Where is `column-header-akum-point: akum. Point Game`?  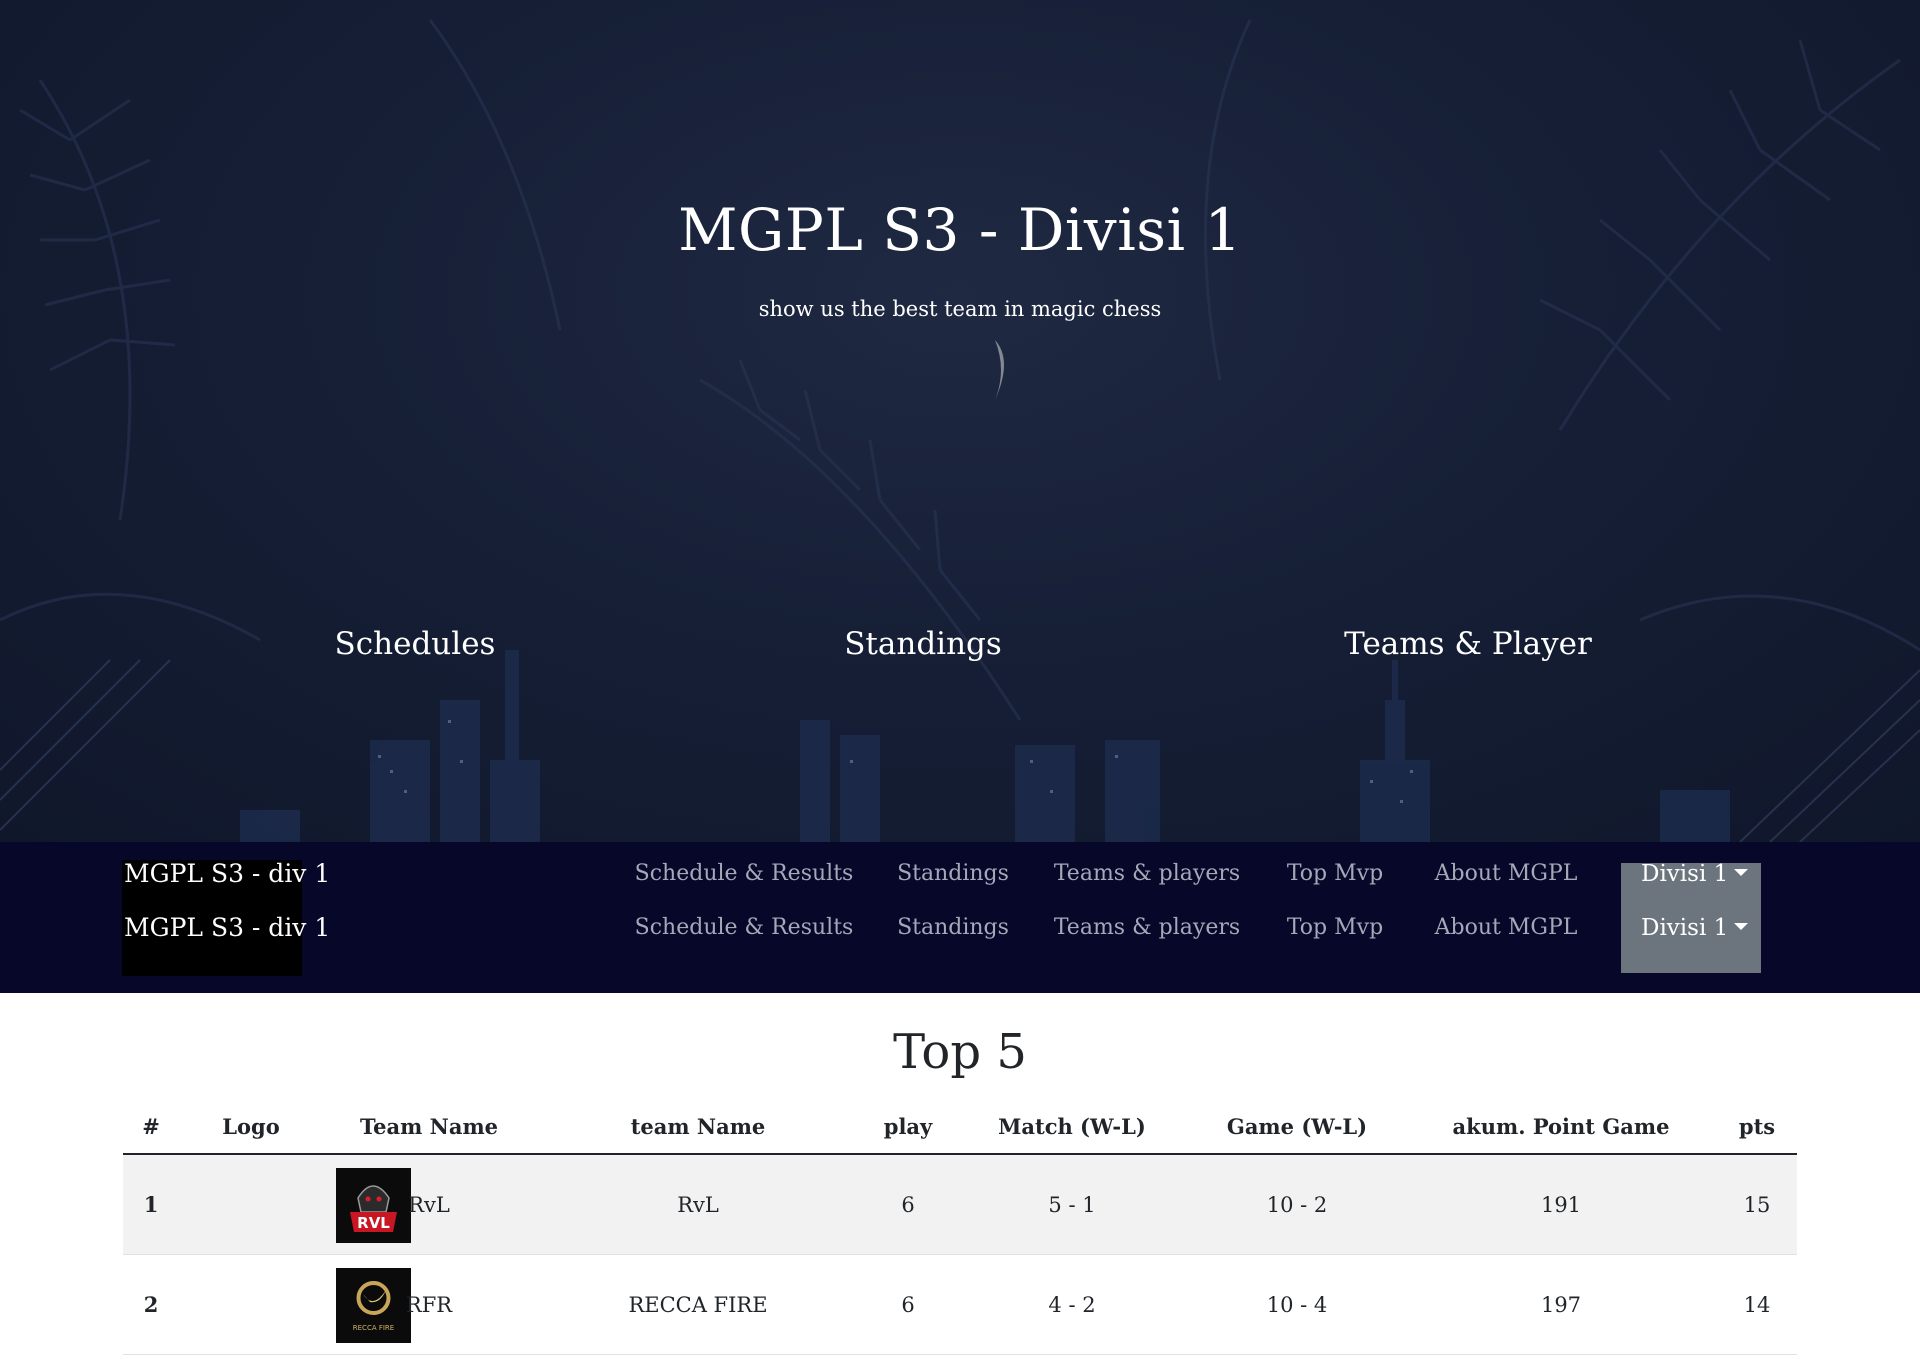
column-header-akum-point: akum. Point Game is located at coordinates (1561, 1126).